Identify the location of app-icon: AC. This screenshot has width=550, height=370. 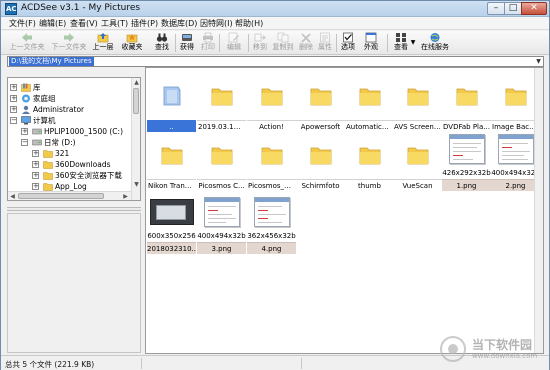
(11, 9).